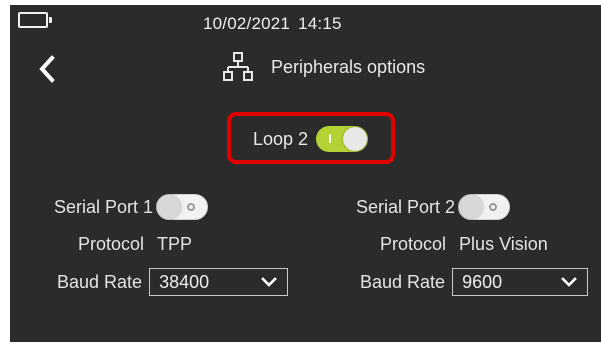 The height and width of the screenshot is (347, 601). Describe the element at coordinates (247, 23) in the screenshot. I see `status-date: 10/02/2021` at that location.